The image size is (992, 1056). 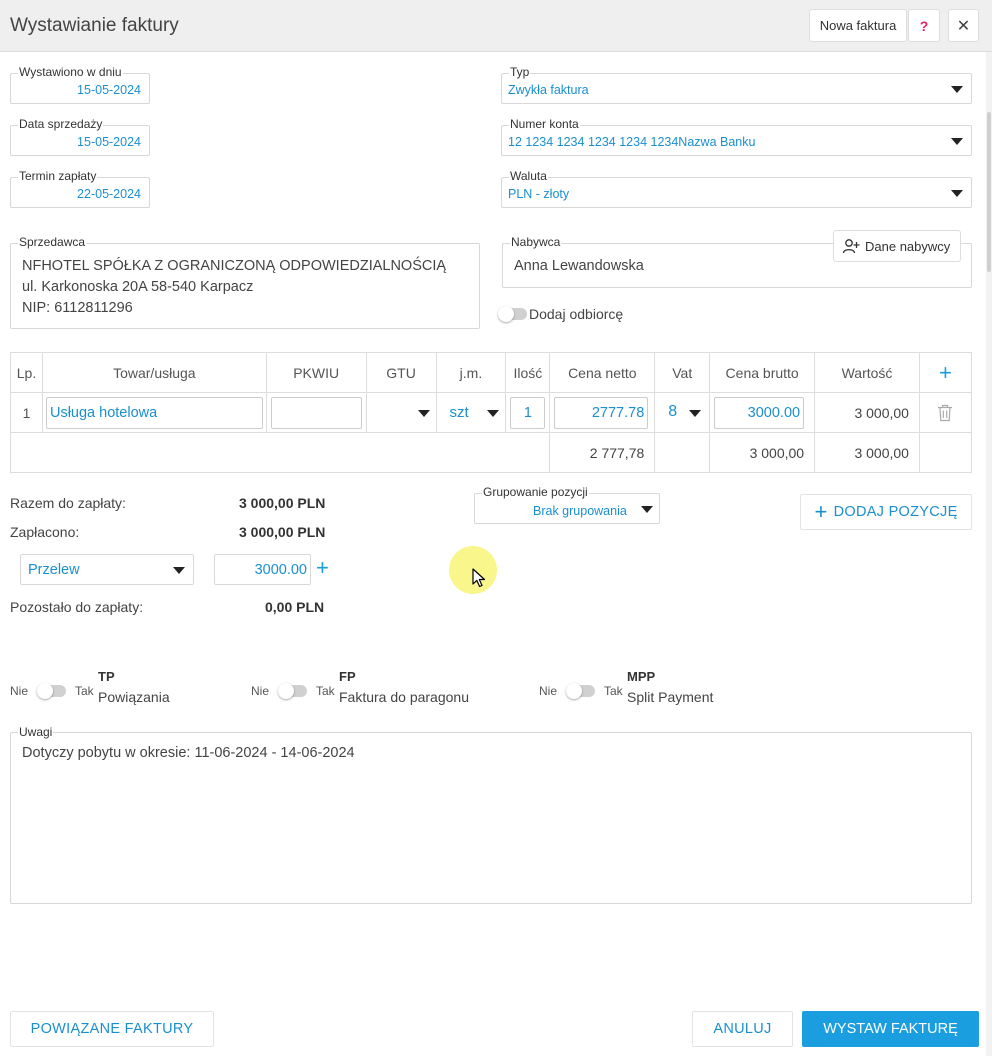 What do you see at coordinates (670, 697) in the screenshot?
I see `mpp-desc: Split Payment` at bounding box center [670, 697].